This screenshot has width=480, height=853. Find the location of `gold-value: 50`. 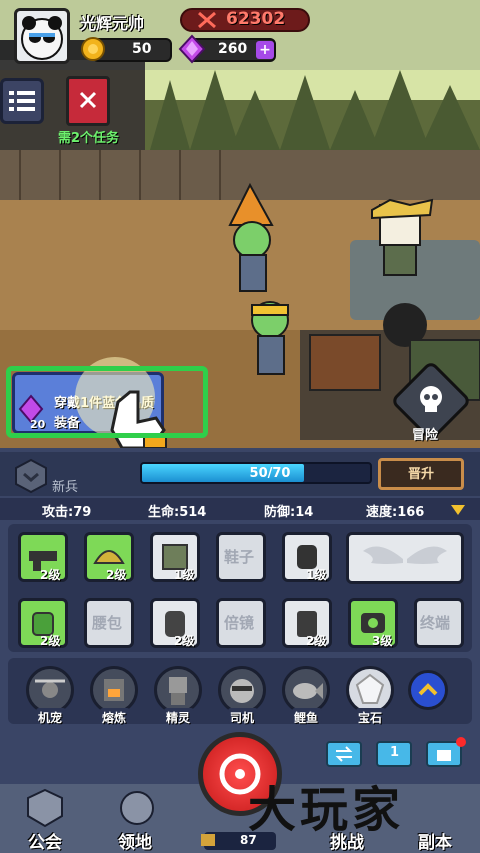

gold-value: 50 is located at coordinates (142, 49).